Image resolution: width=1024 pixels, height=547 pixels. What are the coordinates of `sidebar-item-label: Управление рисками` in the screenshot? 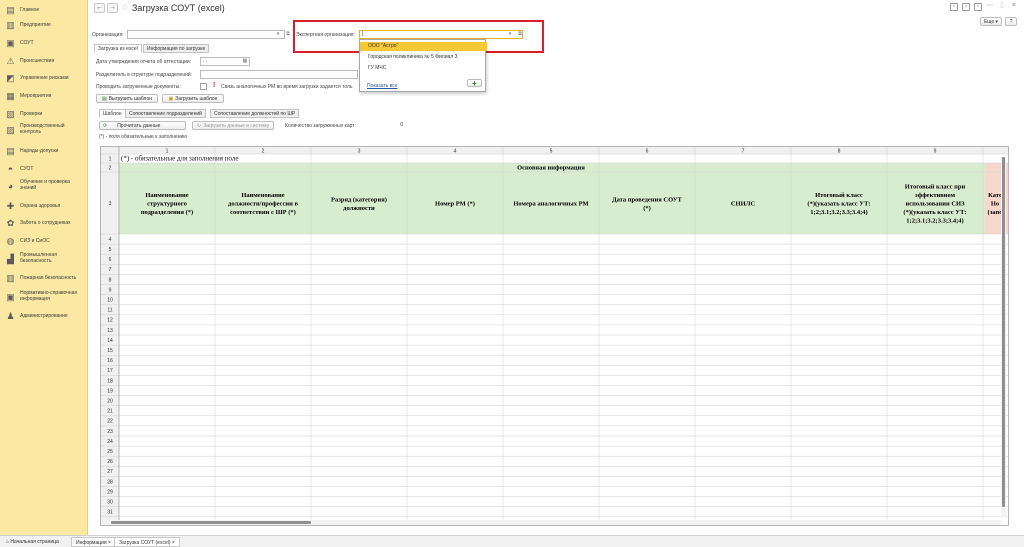 It's located at (44, 78).